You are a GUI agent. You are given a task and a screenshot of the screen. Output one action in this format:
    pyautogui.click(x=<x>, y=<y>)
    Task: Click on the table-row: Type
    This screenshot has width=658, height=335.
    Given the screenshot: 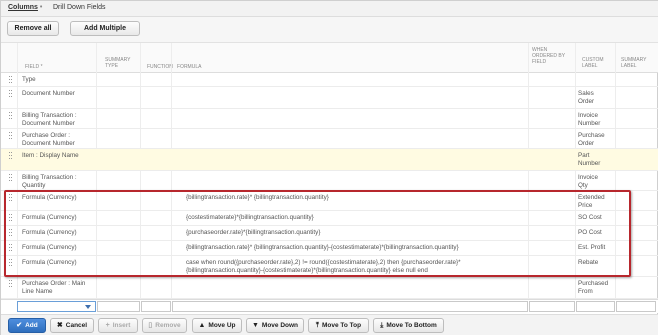 What is the action you would take?
    pyautogui.click(x=329, y=80)
    